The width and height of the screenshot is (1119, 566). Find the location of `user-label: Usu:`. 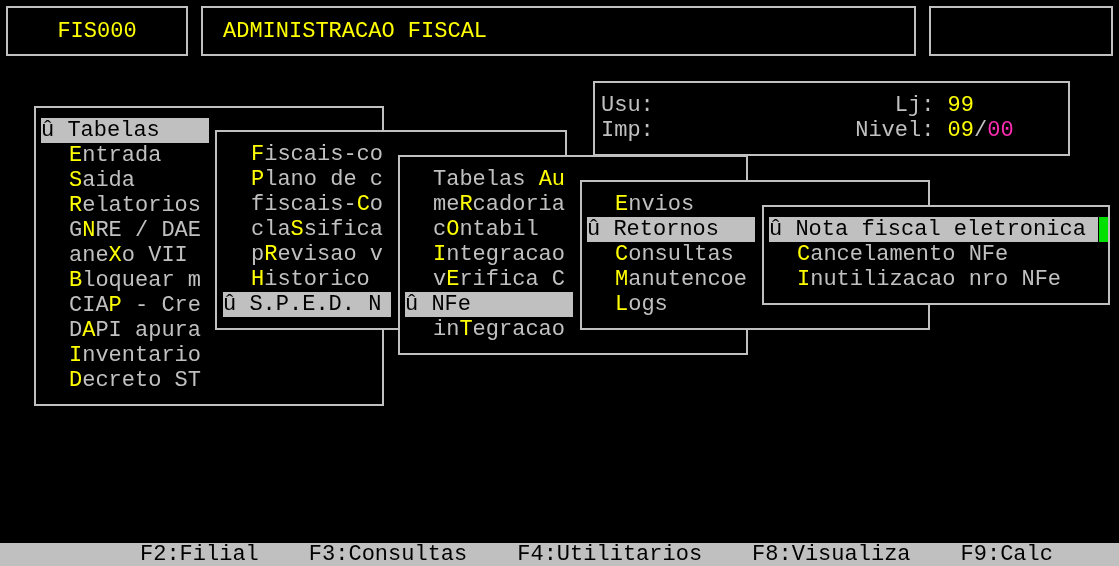

user-label: Usu: is located at coordinates (628, 105).